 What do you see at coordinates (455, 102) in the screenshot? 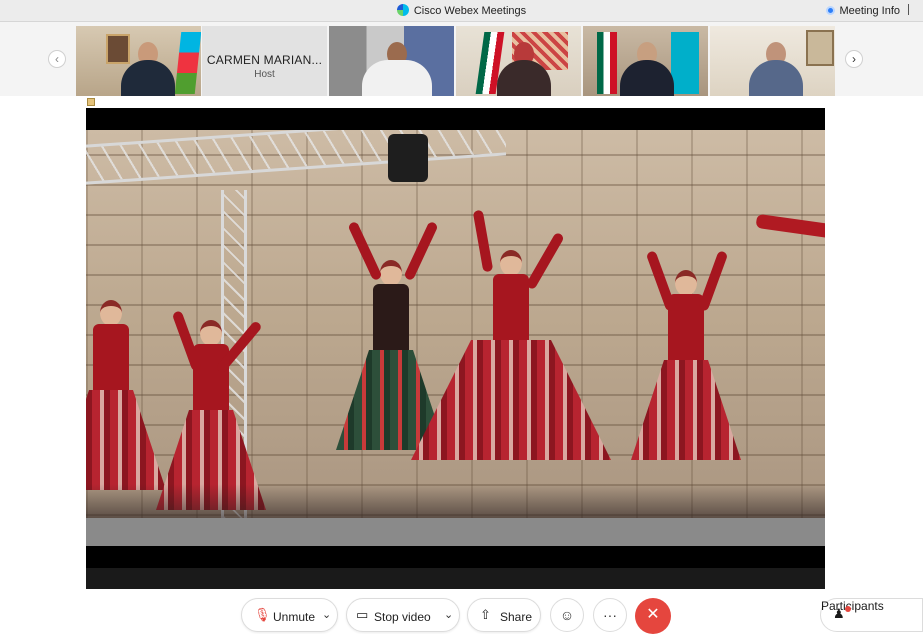
I see `video-header` at bounding box center [455, 102].